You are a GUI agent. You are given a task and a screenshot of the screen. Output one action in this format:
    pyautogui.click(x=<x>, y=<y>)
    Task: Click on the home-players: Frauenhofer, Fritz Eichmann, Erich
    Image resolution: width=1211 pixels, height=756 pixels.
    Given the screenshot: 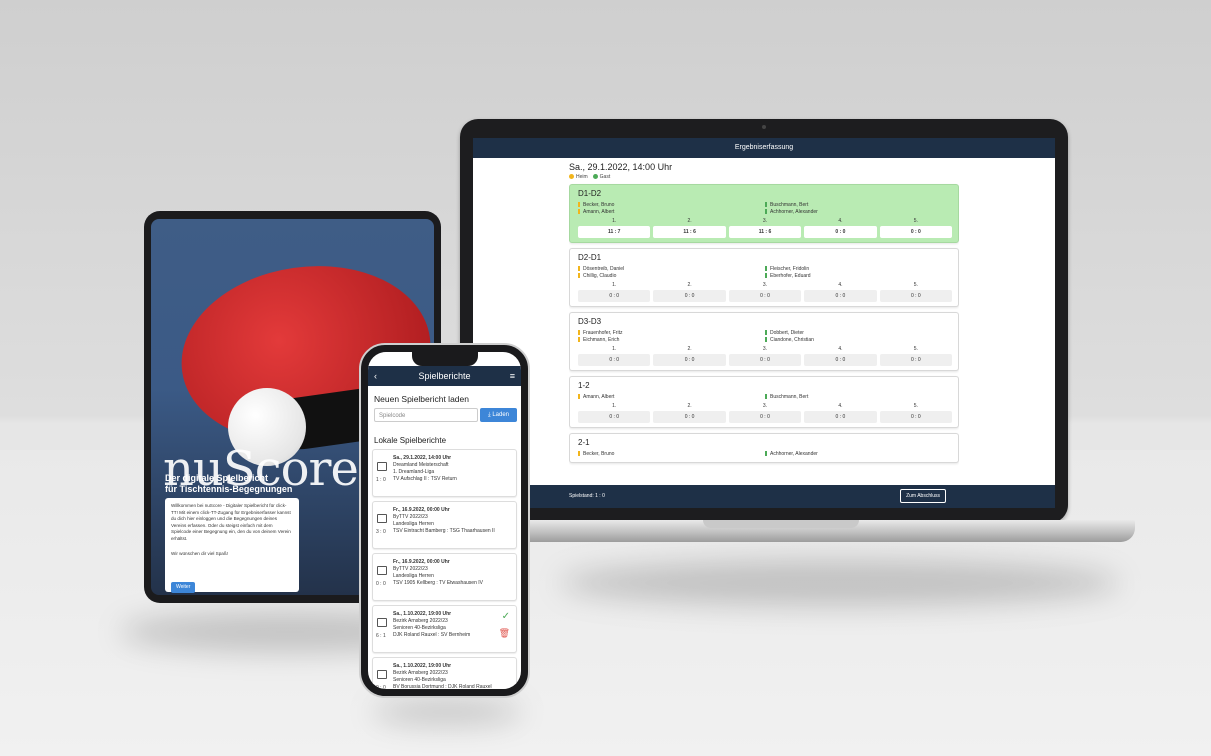 What is the action you would take?
    pyautogui.click(x=671, y=337)
    